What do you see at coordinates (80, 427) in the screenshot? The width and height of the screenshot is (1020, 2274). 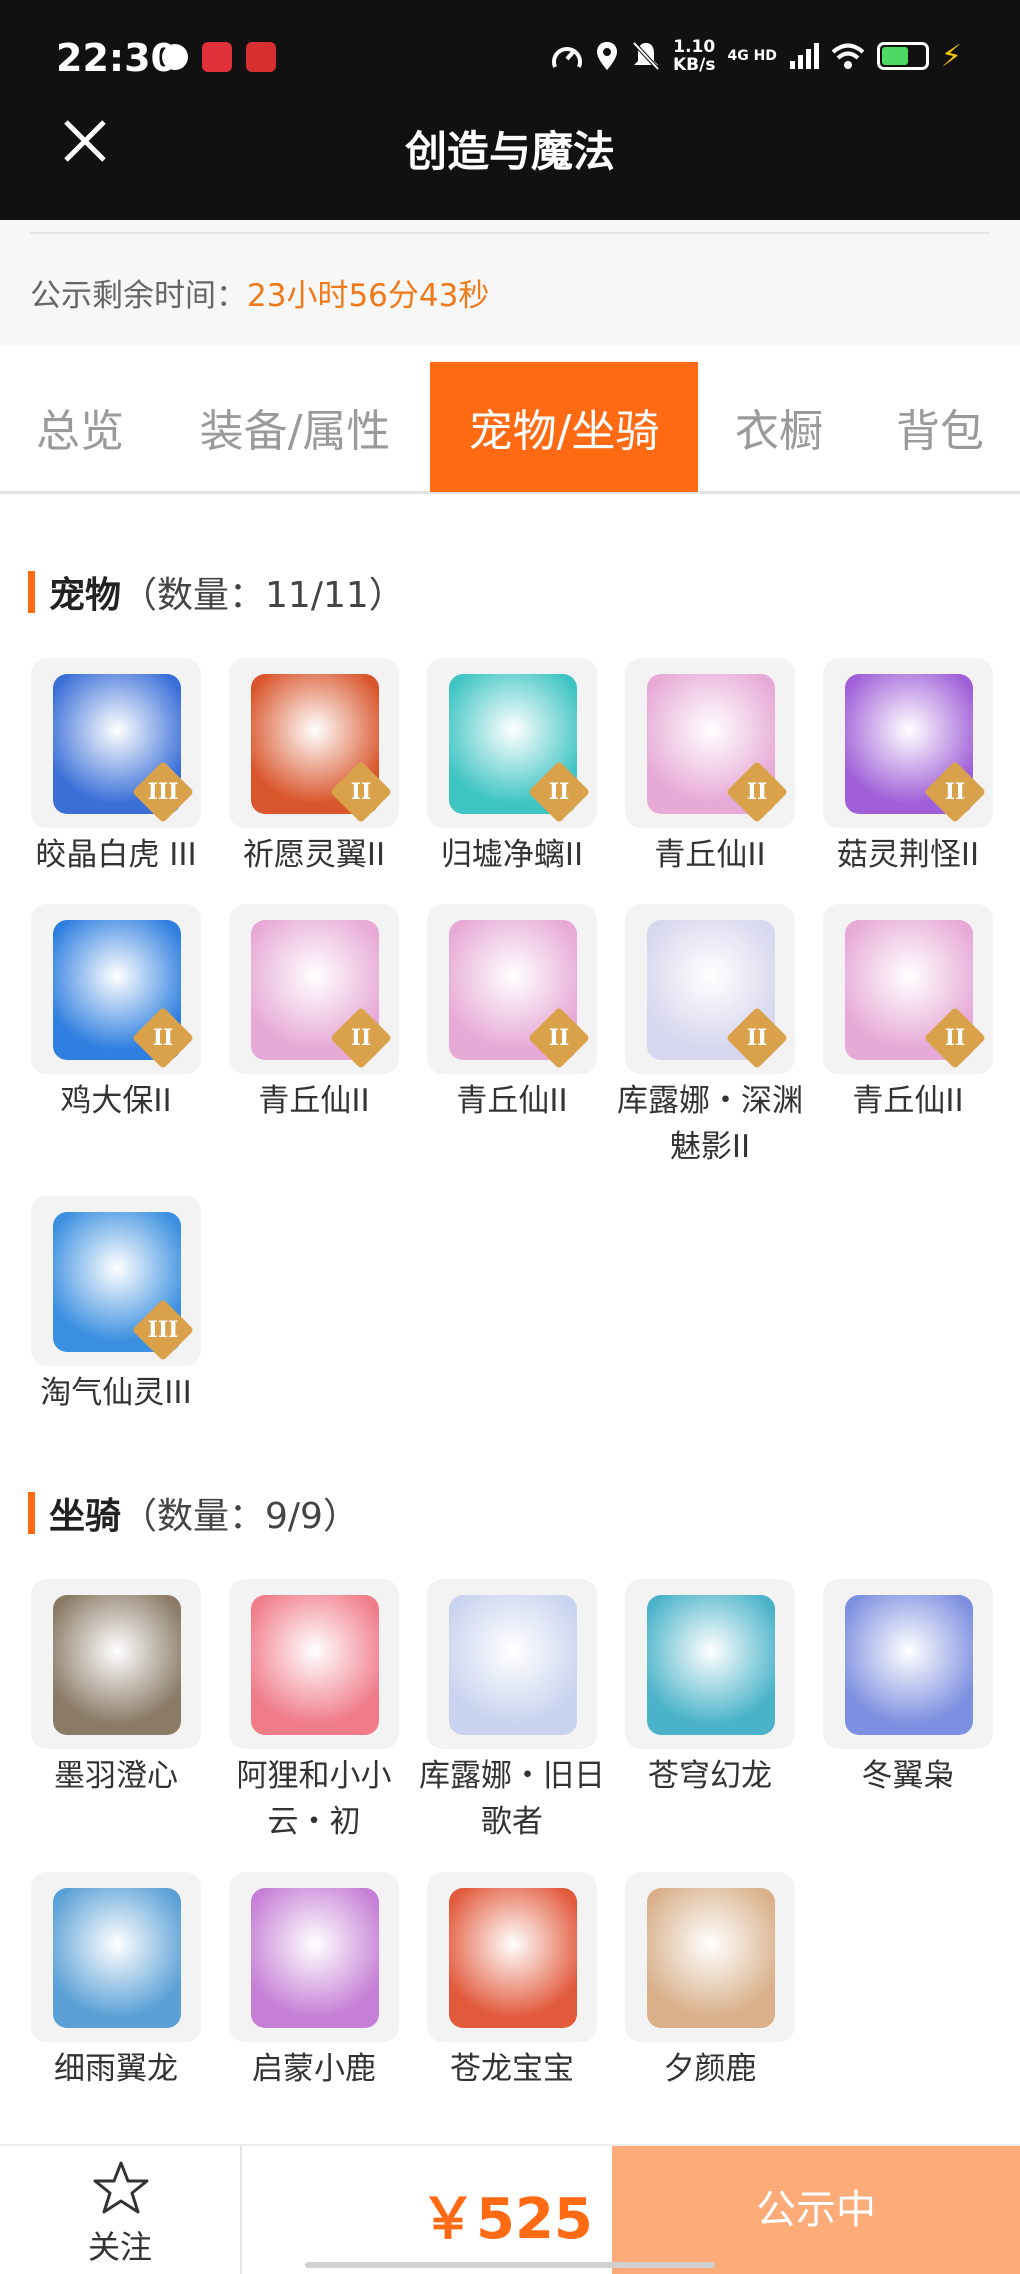 I see `tab-overview: 总览` at bounding box center [80, 427].